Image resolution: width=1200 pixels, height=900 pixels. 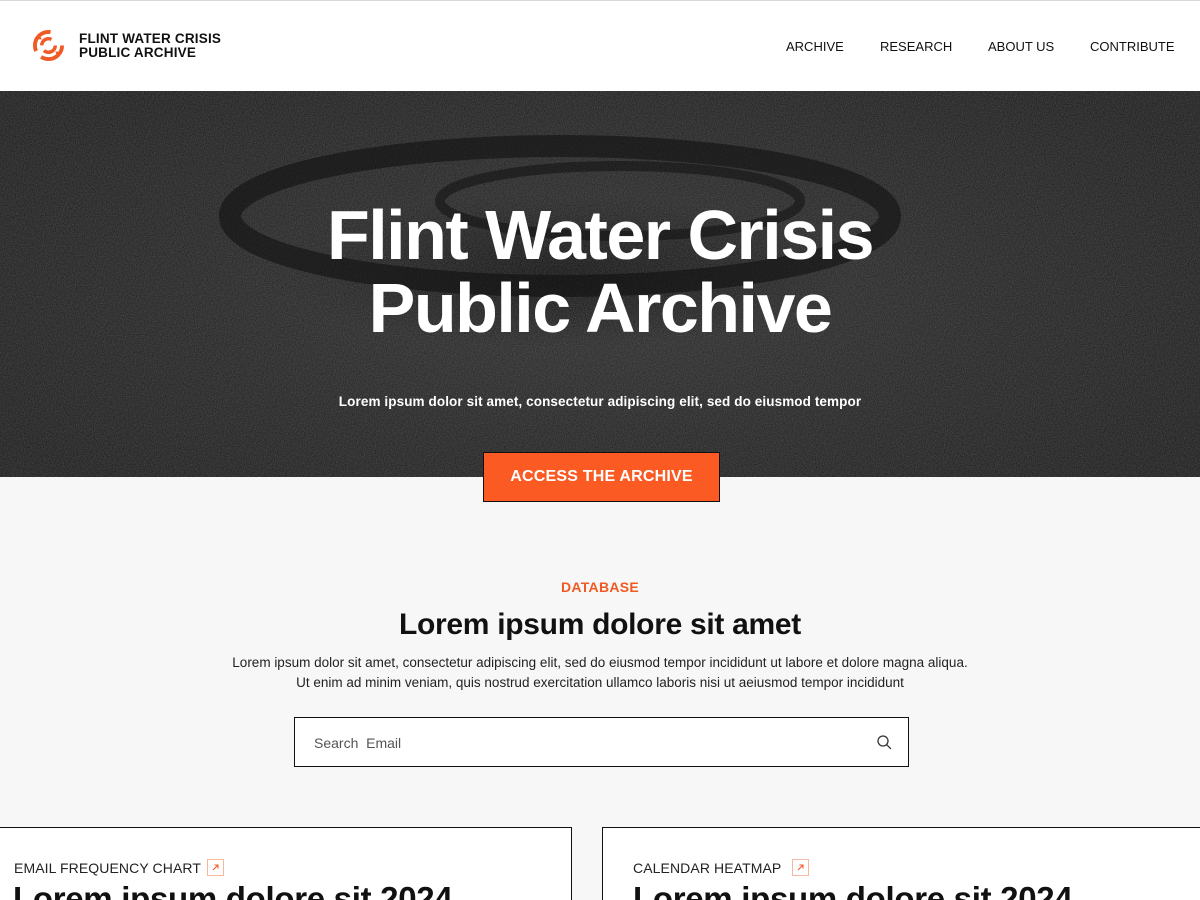 What do you see at coordinates (600, 308) in the screenshot?
I see `hero-title-line-2: Public Archive` at bounding box center [600, 308].